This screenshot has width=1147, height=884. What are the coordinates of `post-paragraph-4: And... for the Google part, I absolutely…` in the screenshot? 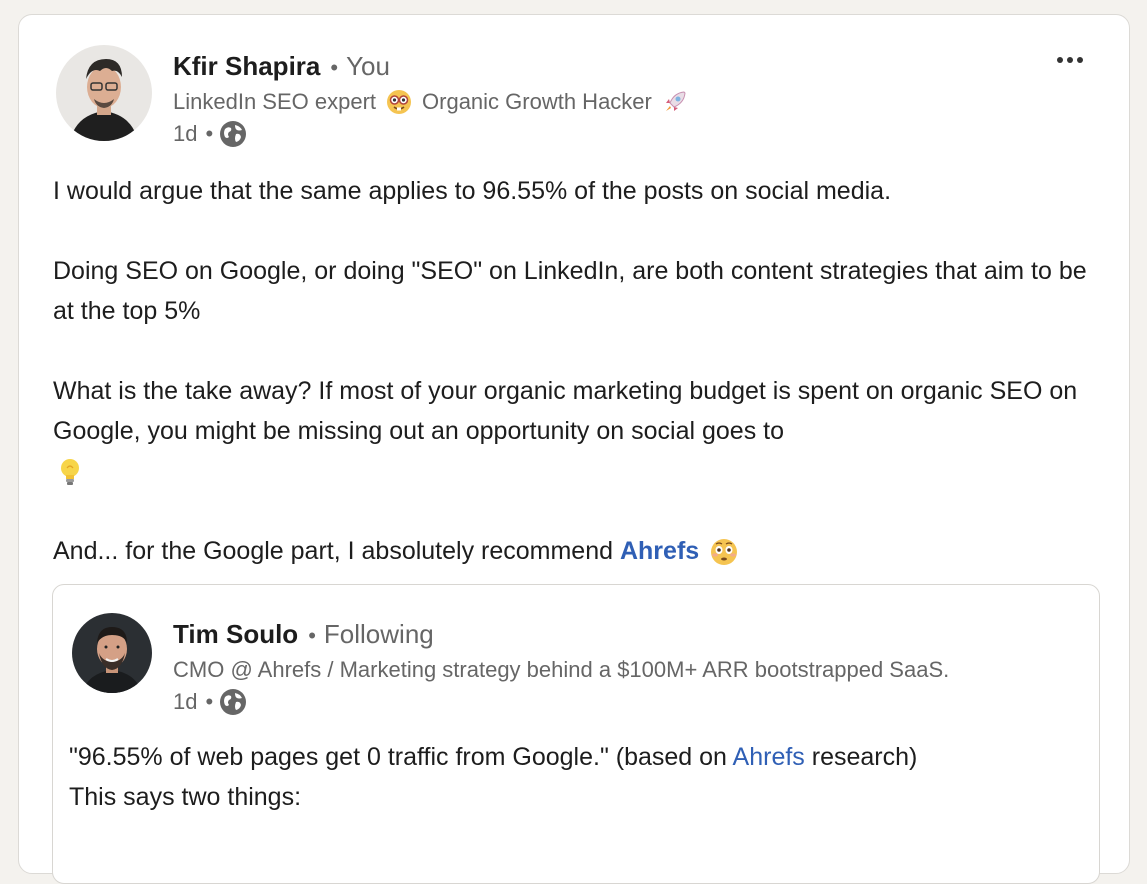 It's located at (573, 551).